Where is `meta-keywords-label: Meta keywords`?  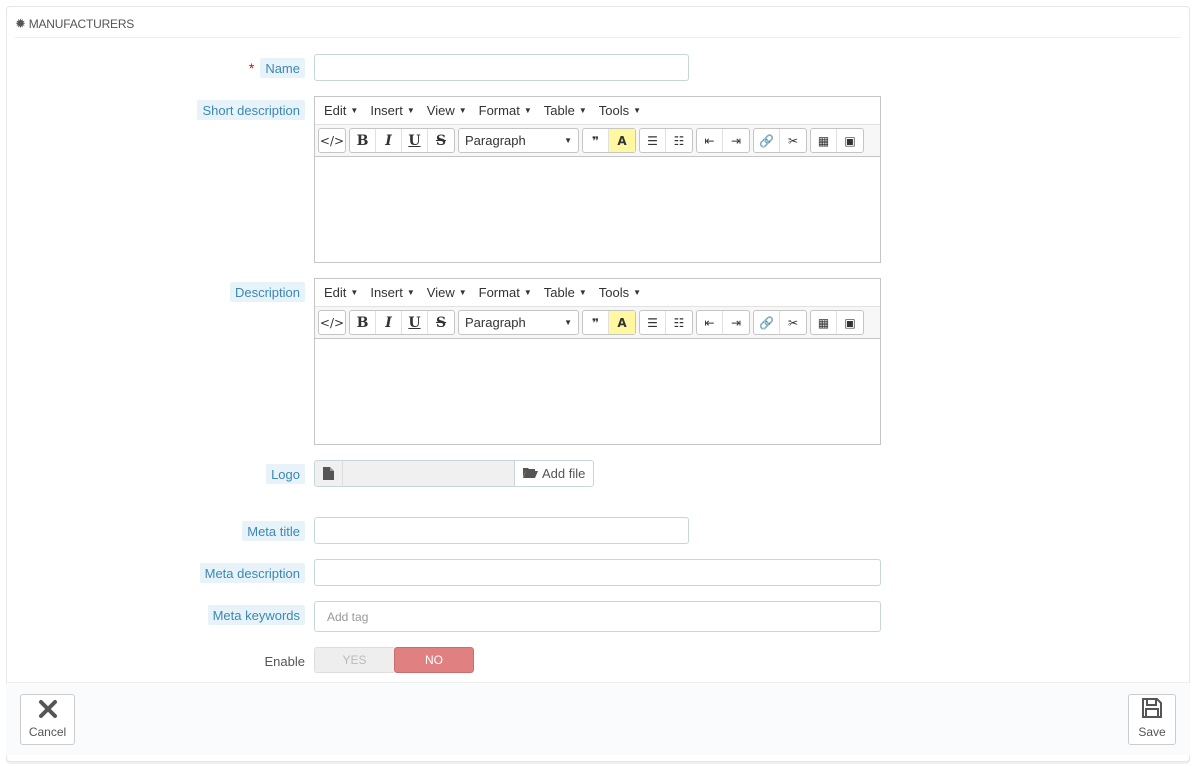
meta-keywords-label: Meta keywords is located at coordinates (256, 615).